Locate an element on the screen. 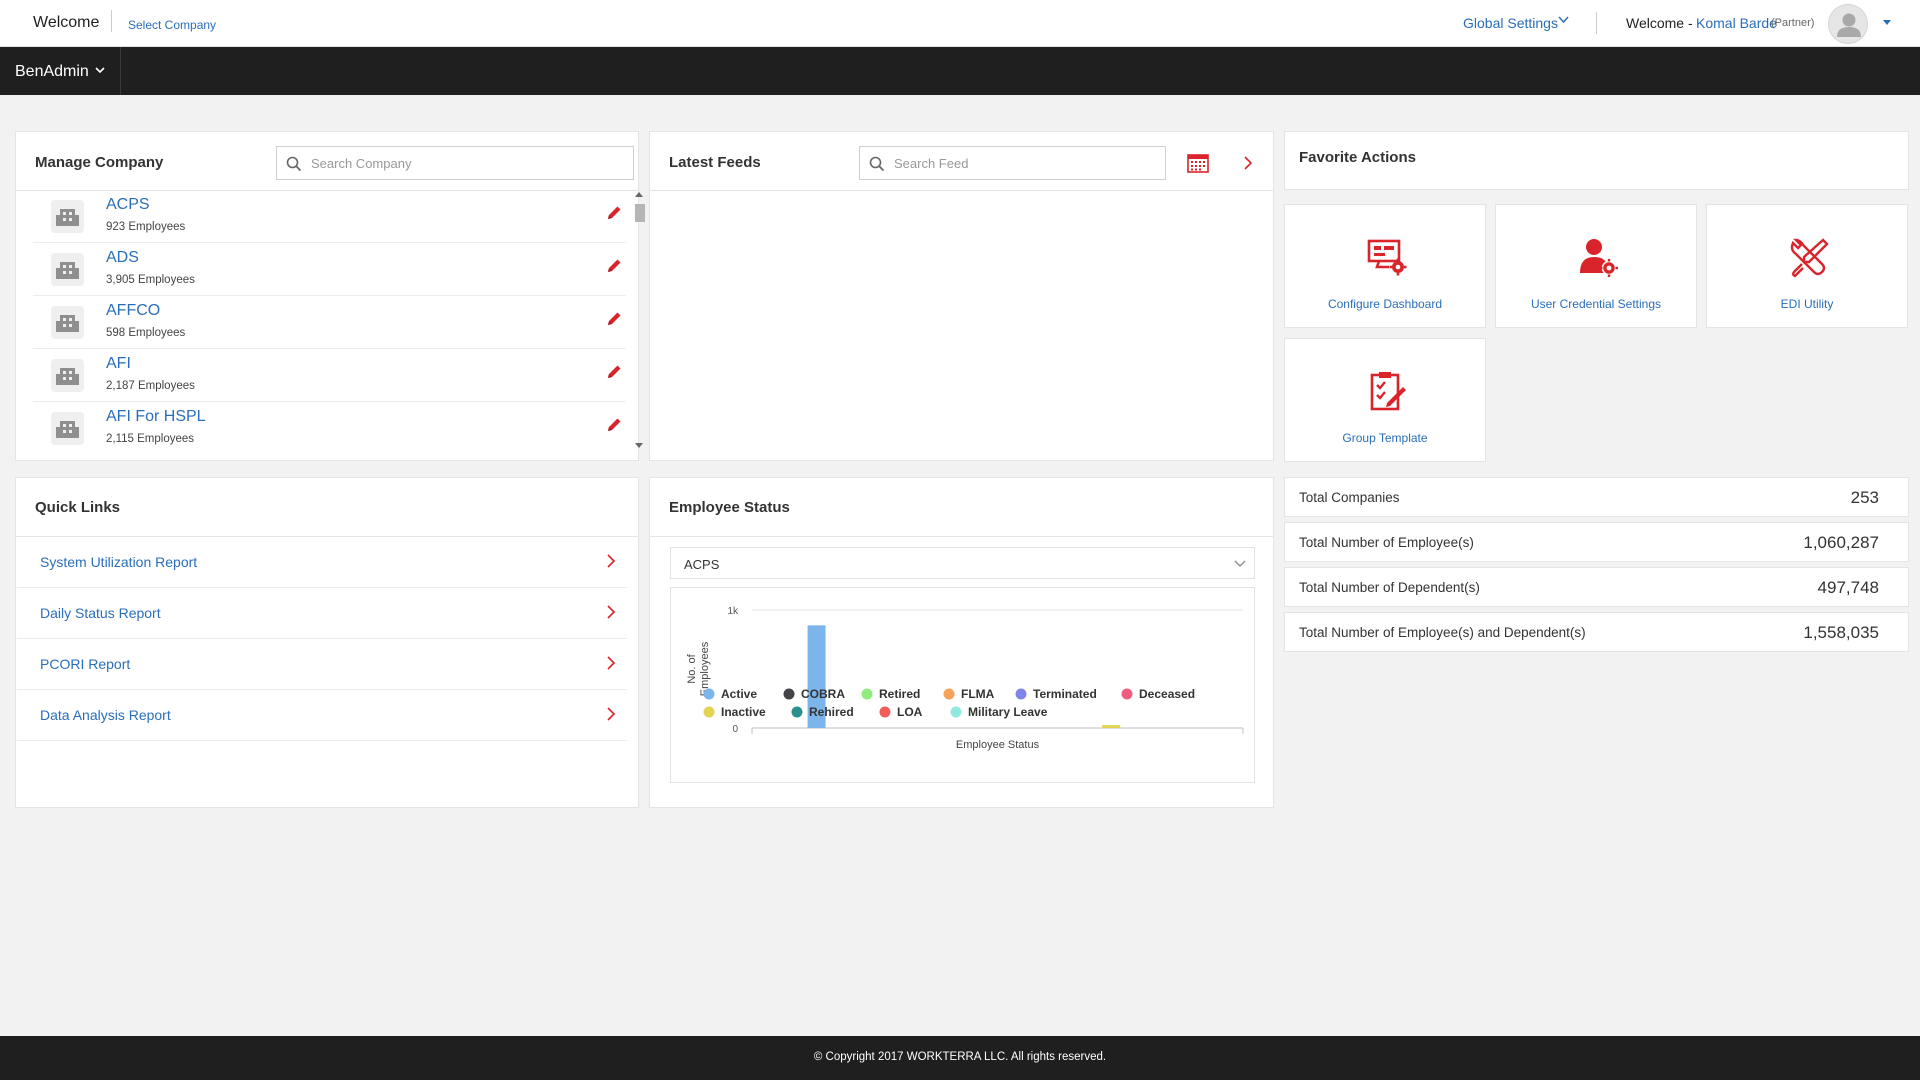 This screenshot has width=1920, height=1080. company-select-dropdown: ACPS is located at coordinates (962, 563).